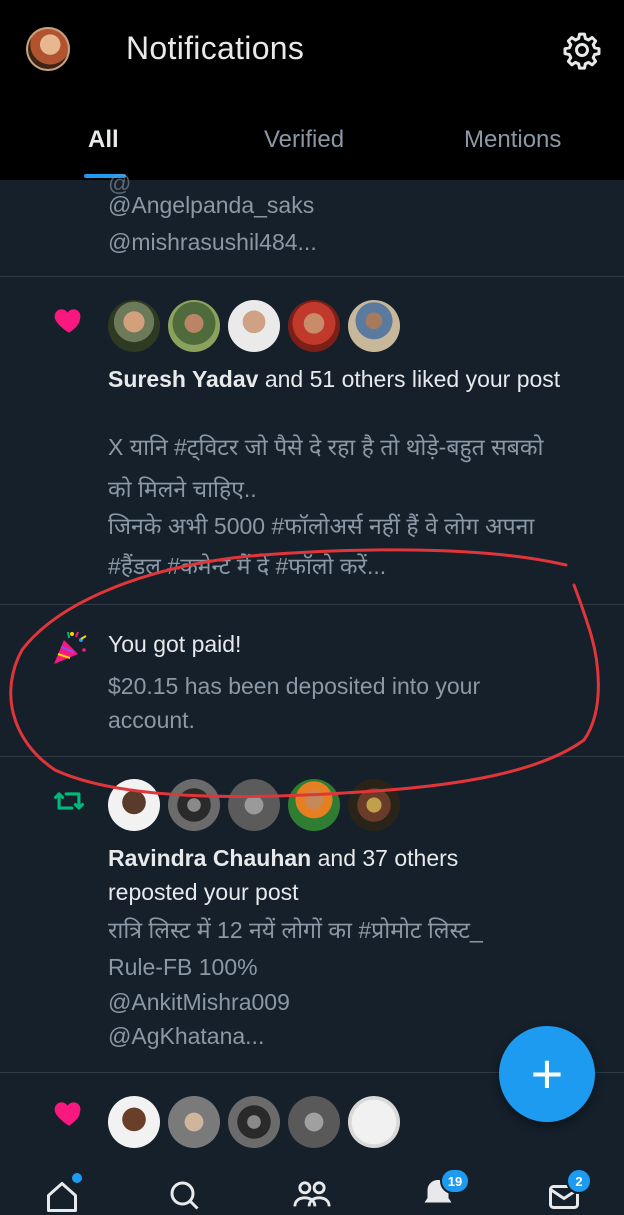  I want to click on party-popper-icon, so click(70, 647).